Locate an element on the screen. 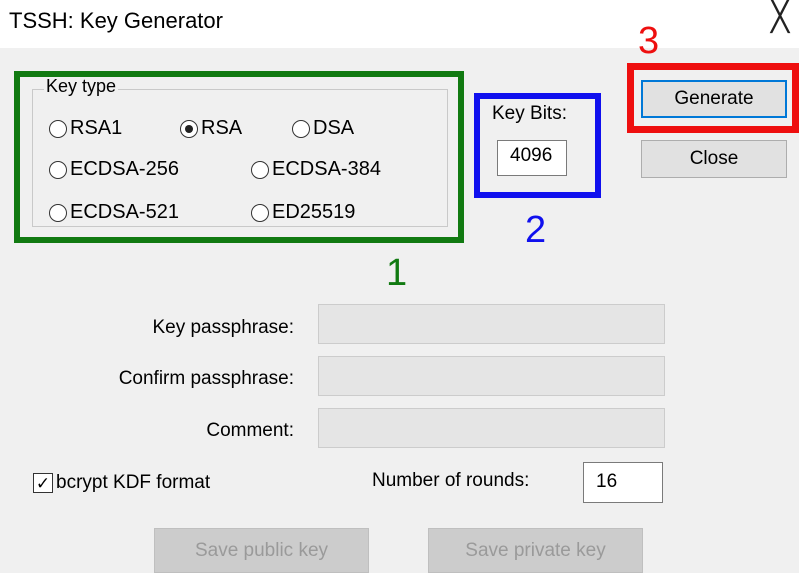 Image resolution: width=799 pixels, height=573 pixels. annotation-number-2: 2 is located at coordinates (536, 230).